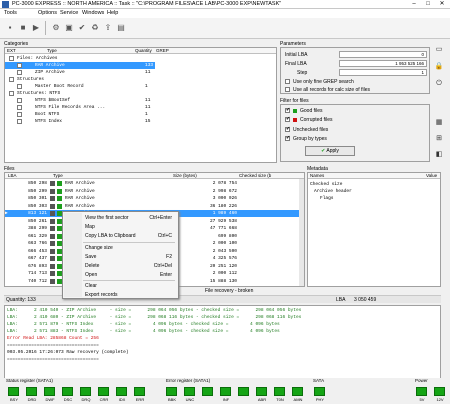 Image resolution: width=450 pixels, height=404 pixels. I want to click on final-lba-input: 1 953 525 166, so click(383, 63).